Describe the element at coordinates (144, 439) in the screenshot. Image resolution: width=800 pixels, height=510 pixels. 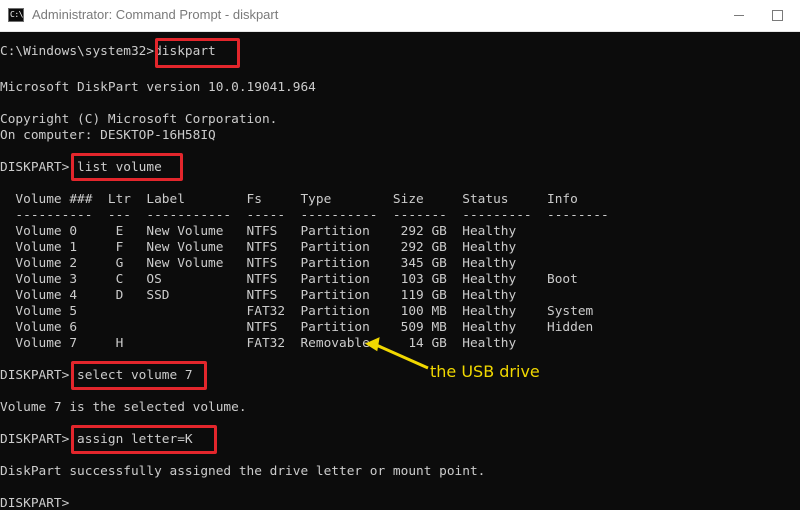
I see `highlight-assign-letter-command` at that location.